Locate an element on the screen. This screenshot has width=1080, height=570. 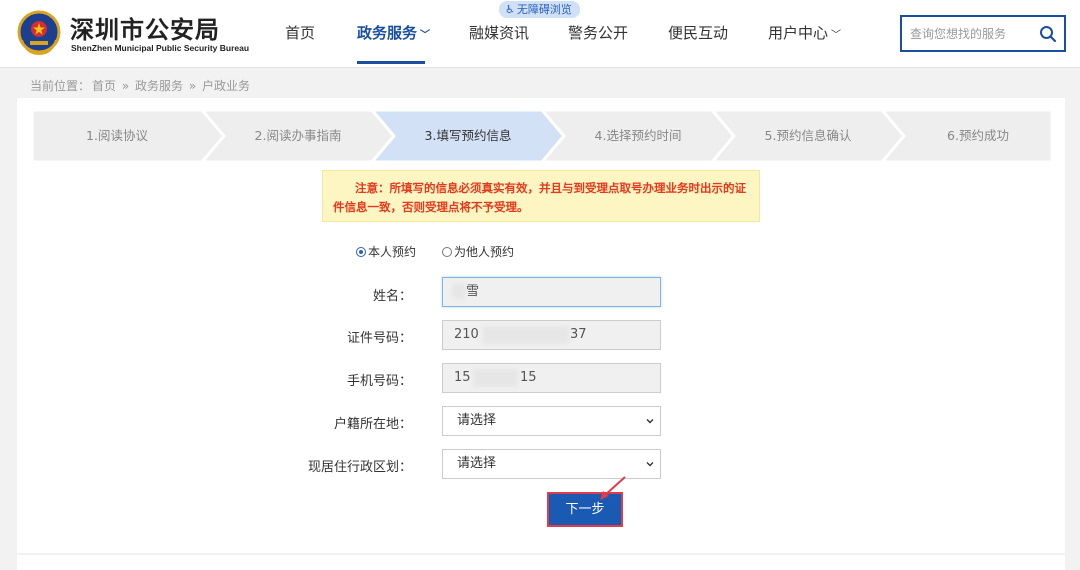
nav-item-home: 首页 is located at coordinates (300, 32).